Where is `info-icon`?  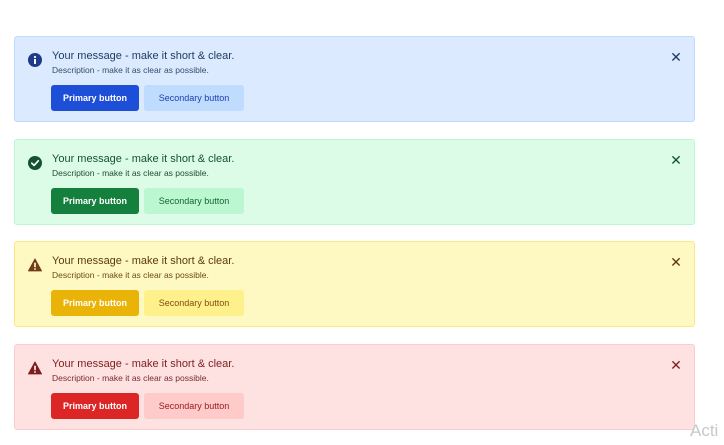 info-icon is located at coordinates (35, 60).